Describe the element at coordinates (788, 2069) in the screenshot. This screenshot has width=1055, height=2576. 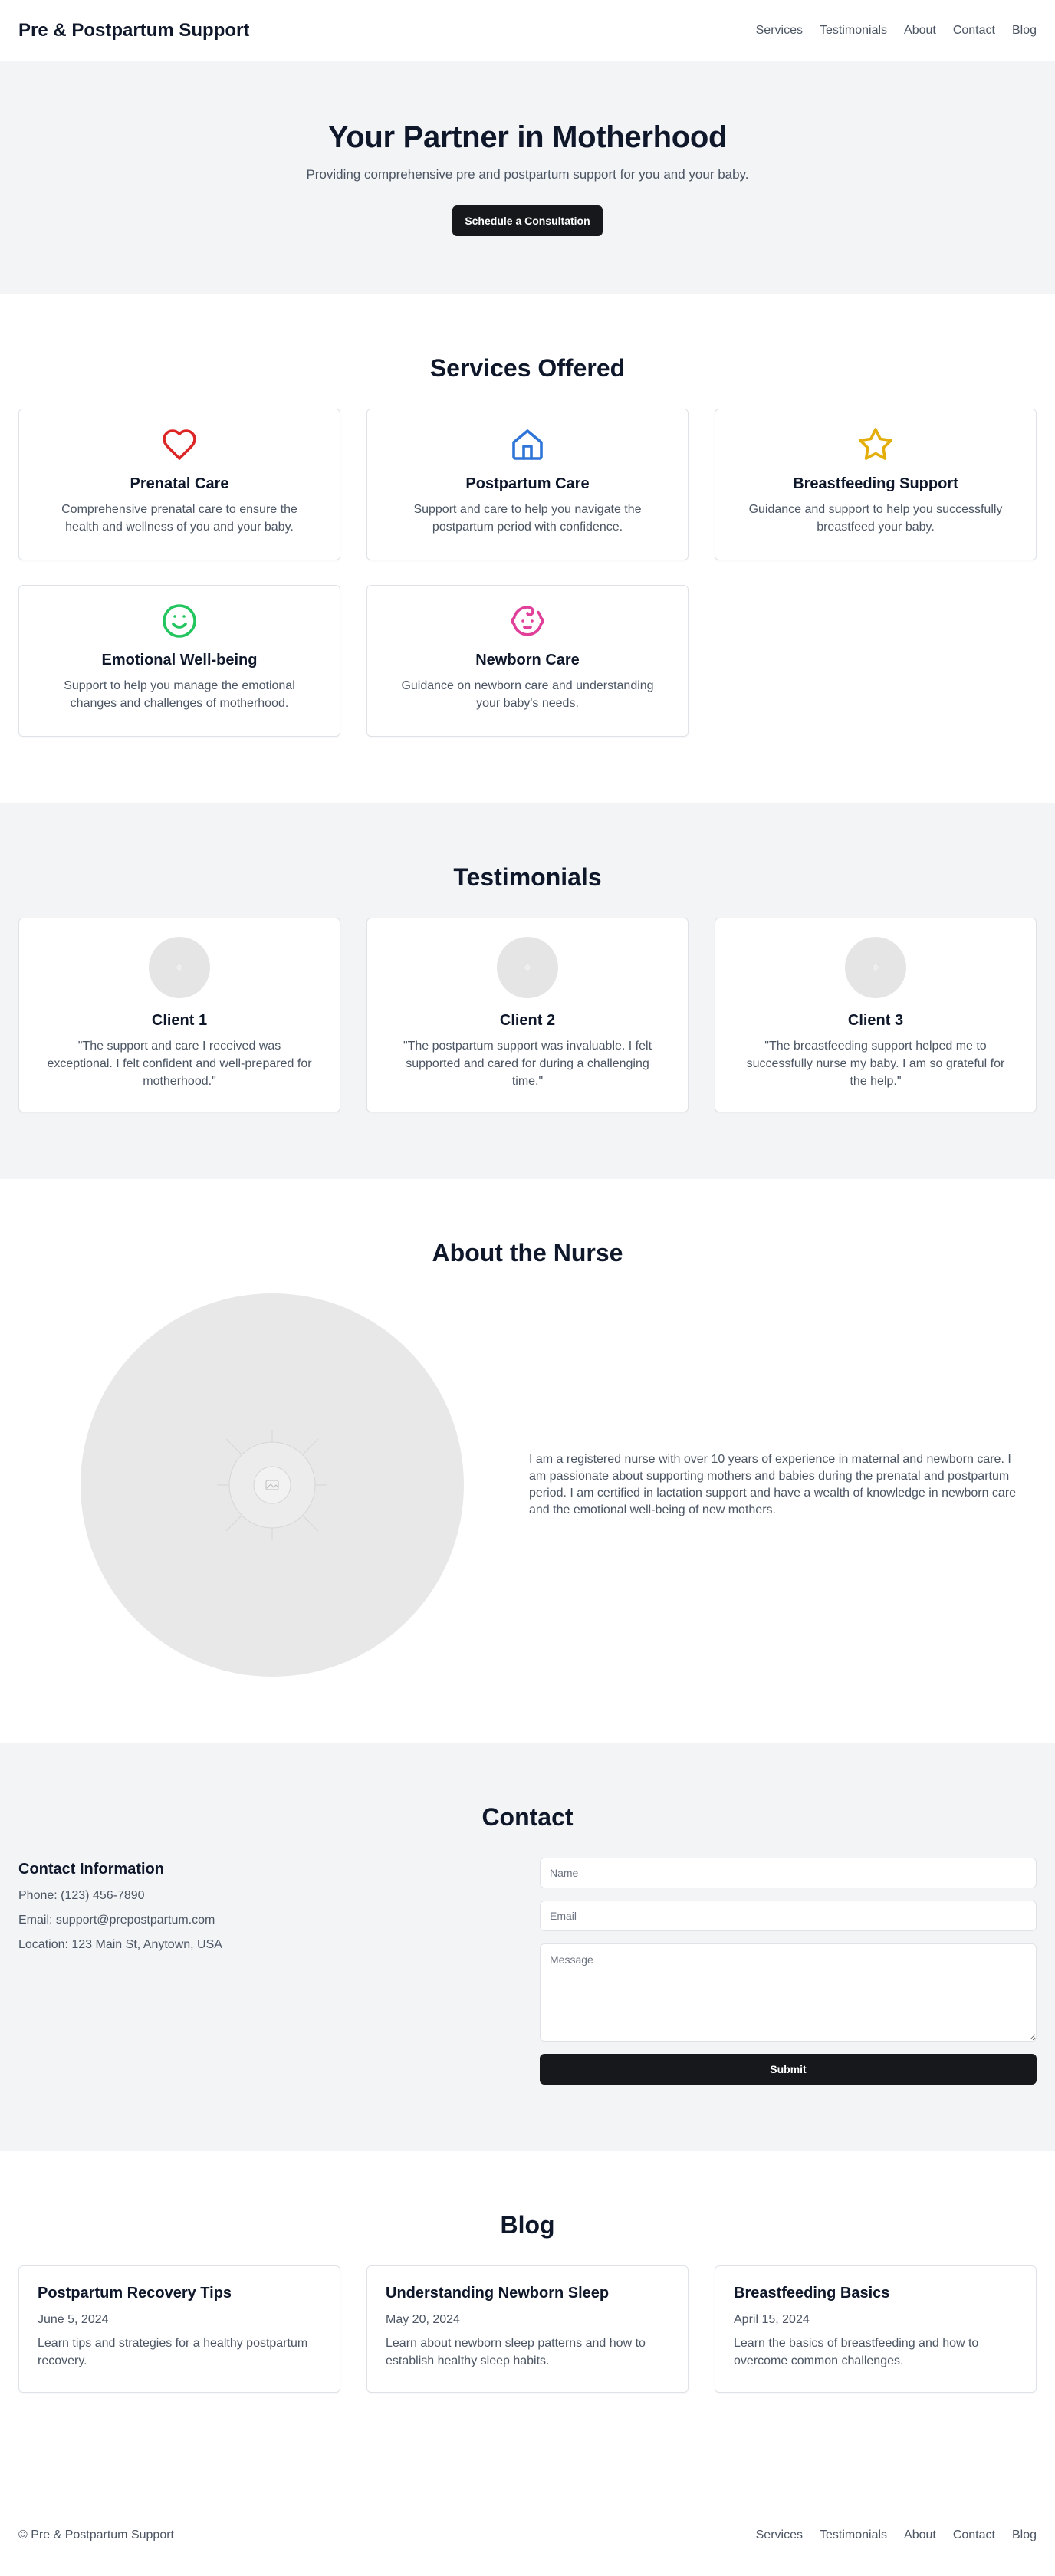
I see `submit-button: Submit` at that location.